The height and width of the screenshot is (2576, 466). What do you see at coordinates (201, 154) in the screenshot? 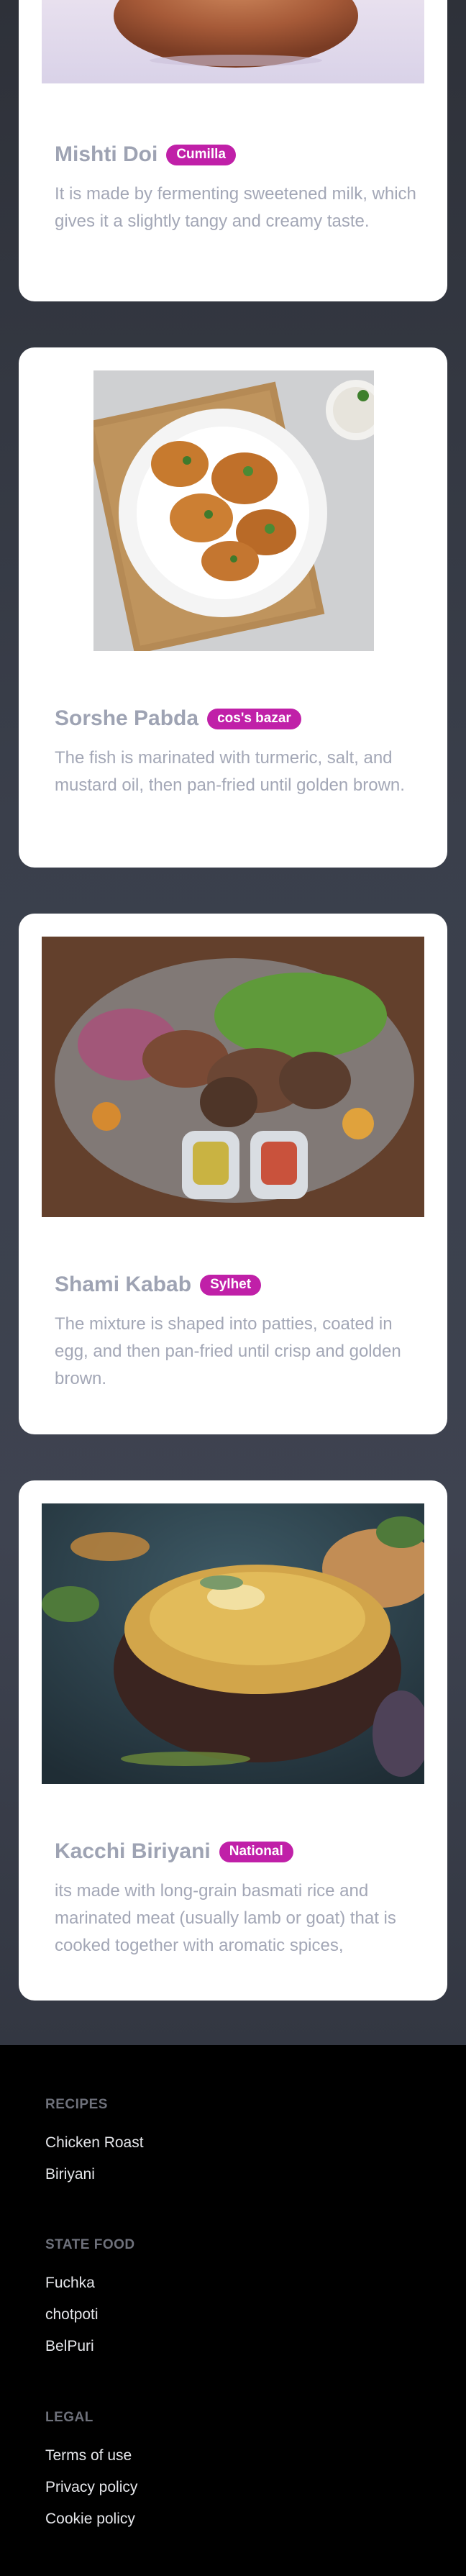
I see `region-badge: Cumilla` at bounding box center [201, 154].